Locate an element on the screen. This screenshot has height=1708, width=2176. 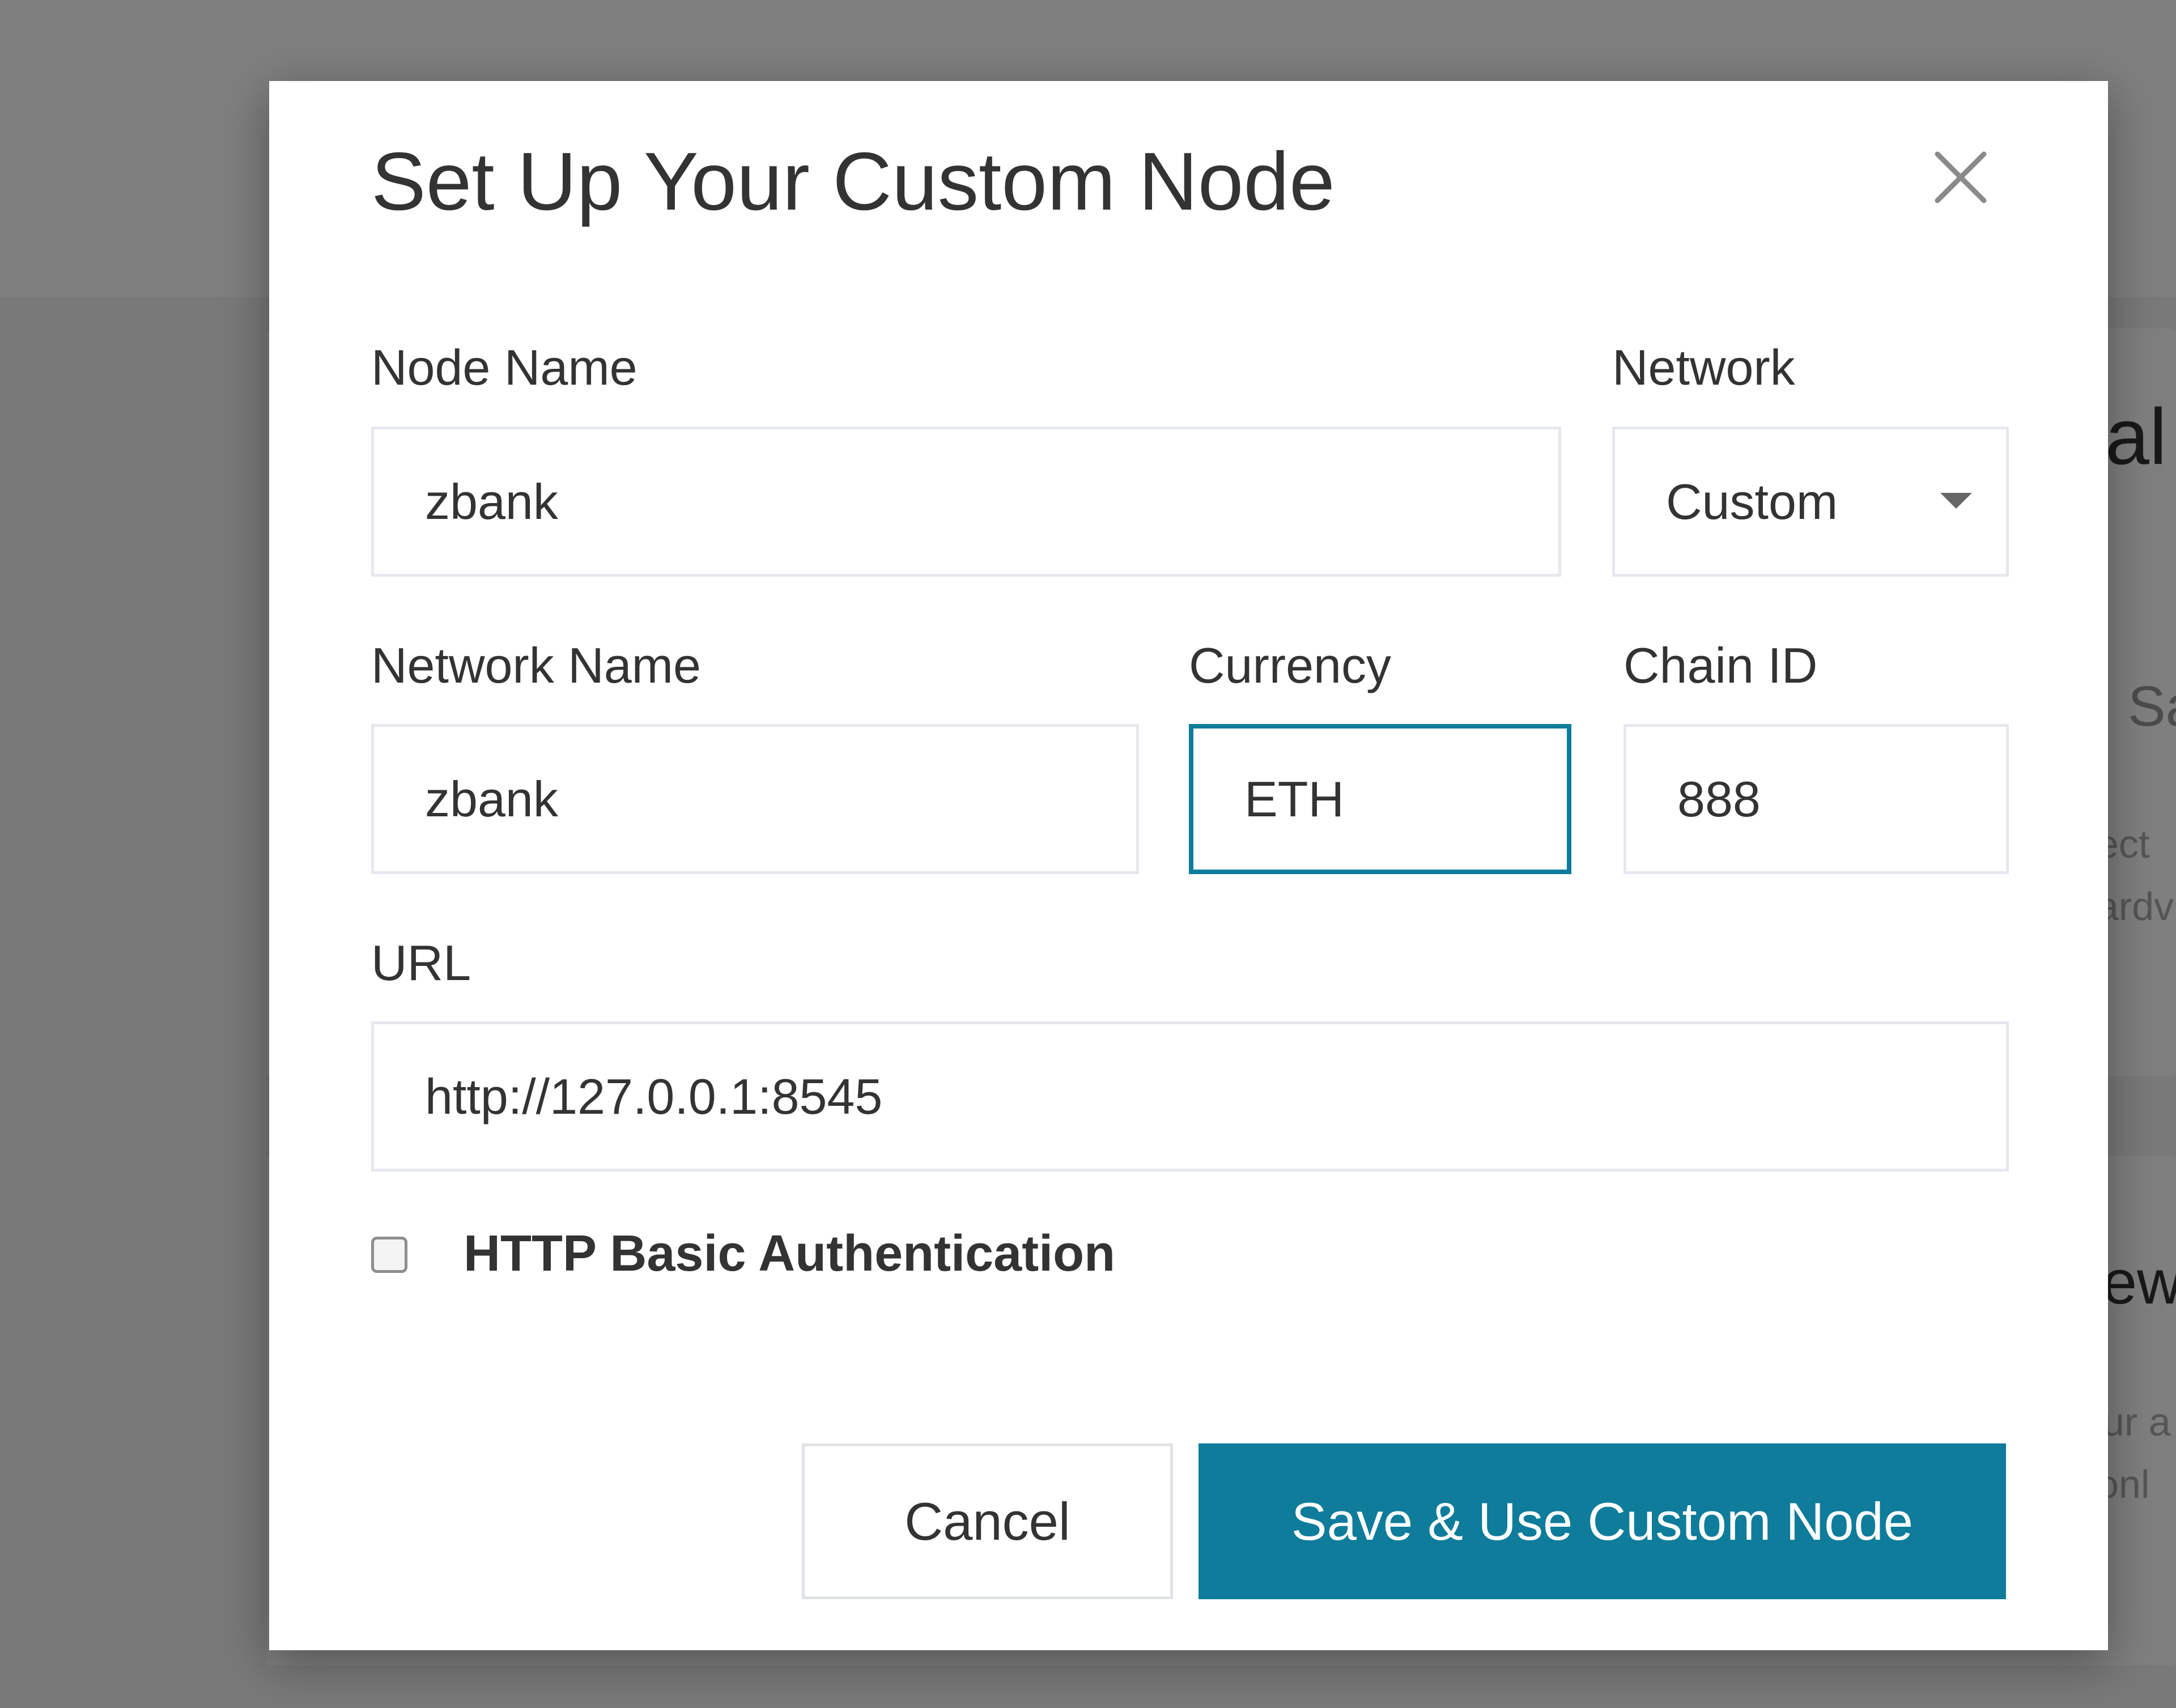
url-input is located at coordinates (1190, 1096).